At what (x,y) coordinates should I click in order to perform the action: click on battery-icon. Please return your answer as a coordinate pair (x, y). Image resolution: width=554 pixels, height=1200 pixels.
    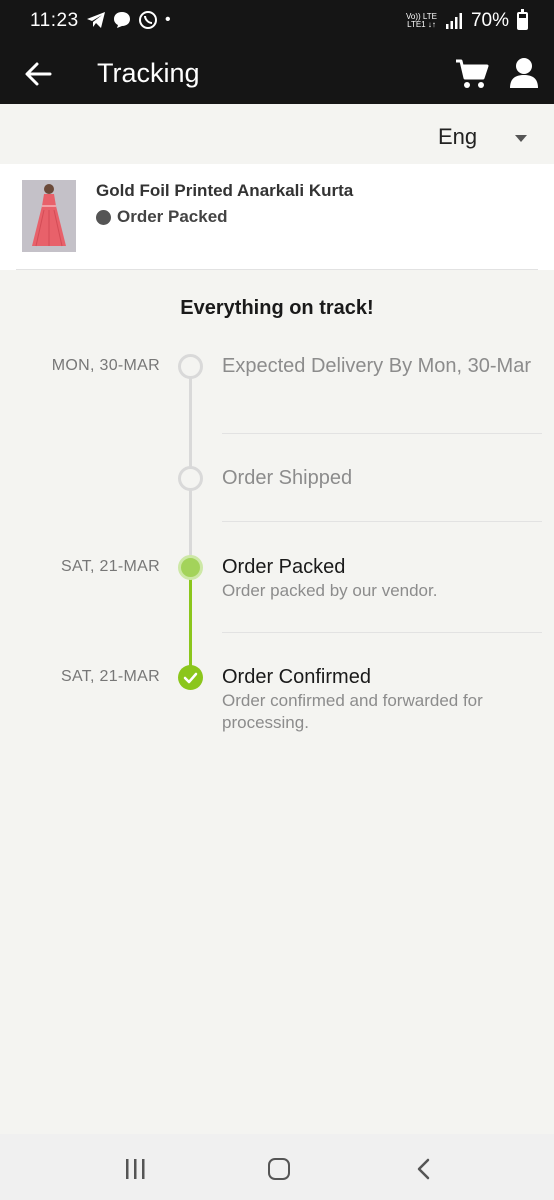
    Looking at the image, I should click on (522, 19).